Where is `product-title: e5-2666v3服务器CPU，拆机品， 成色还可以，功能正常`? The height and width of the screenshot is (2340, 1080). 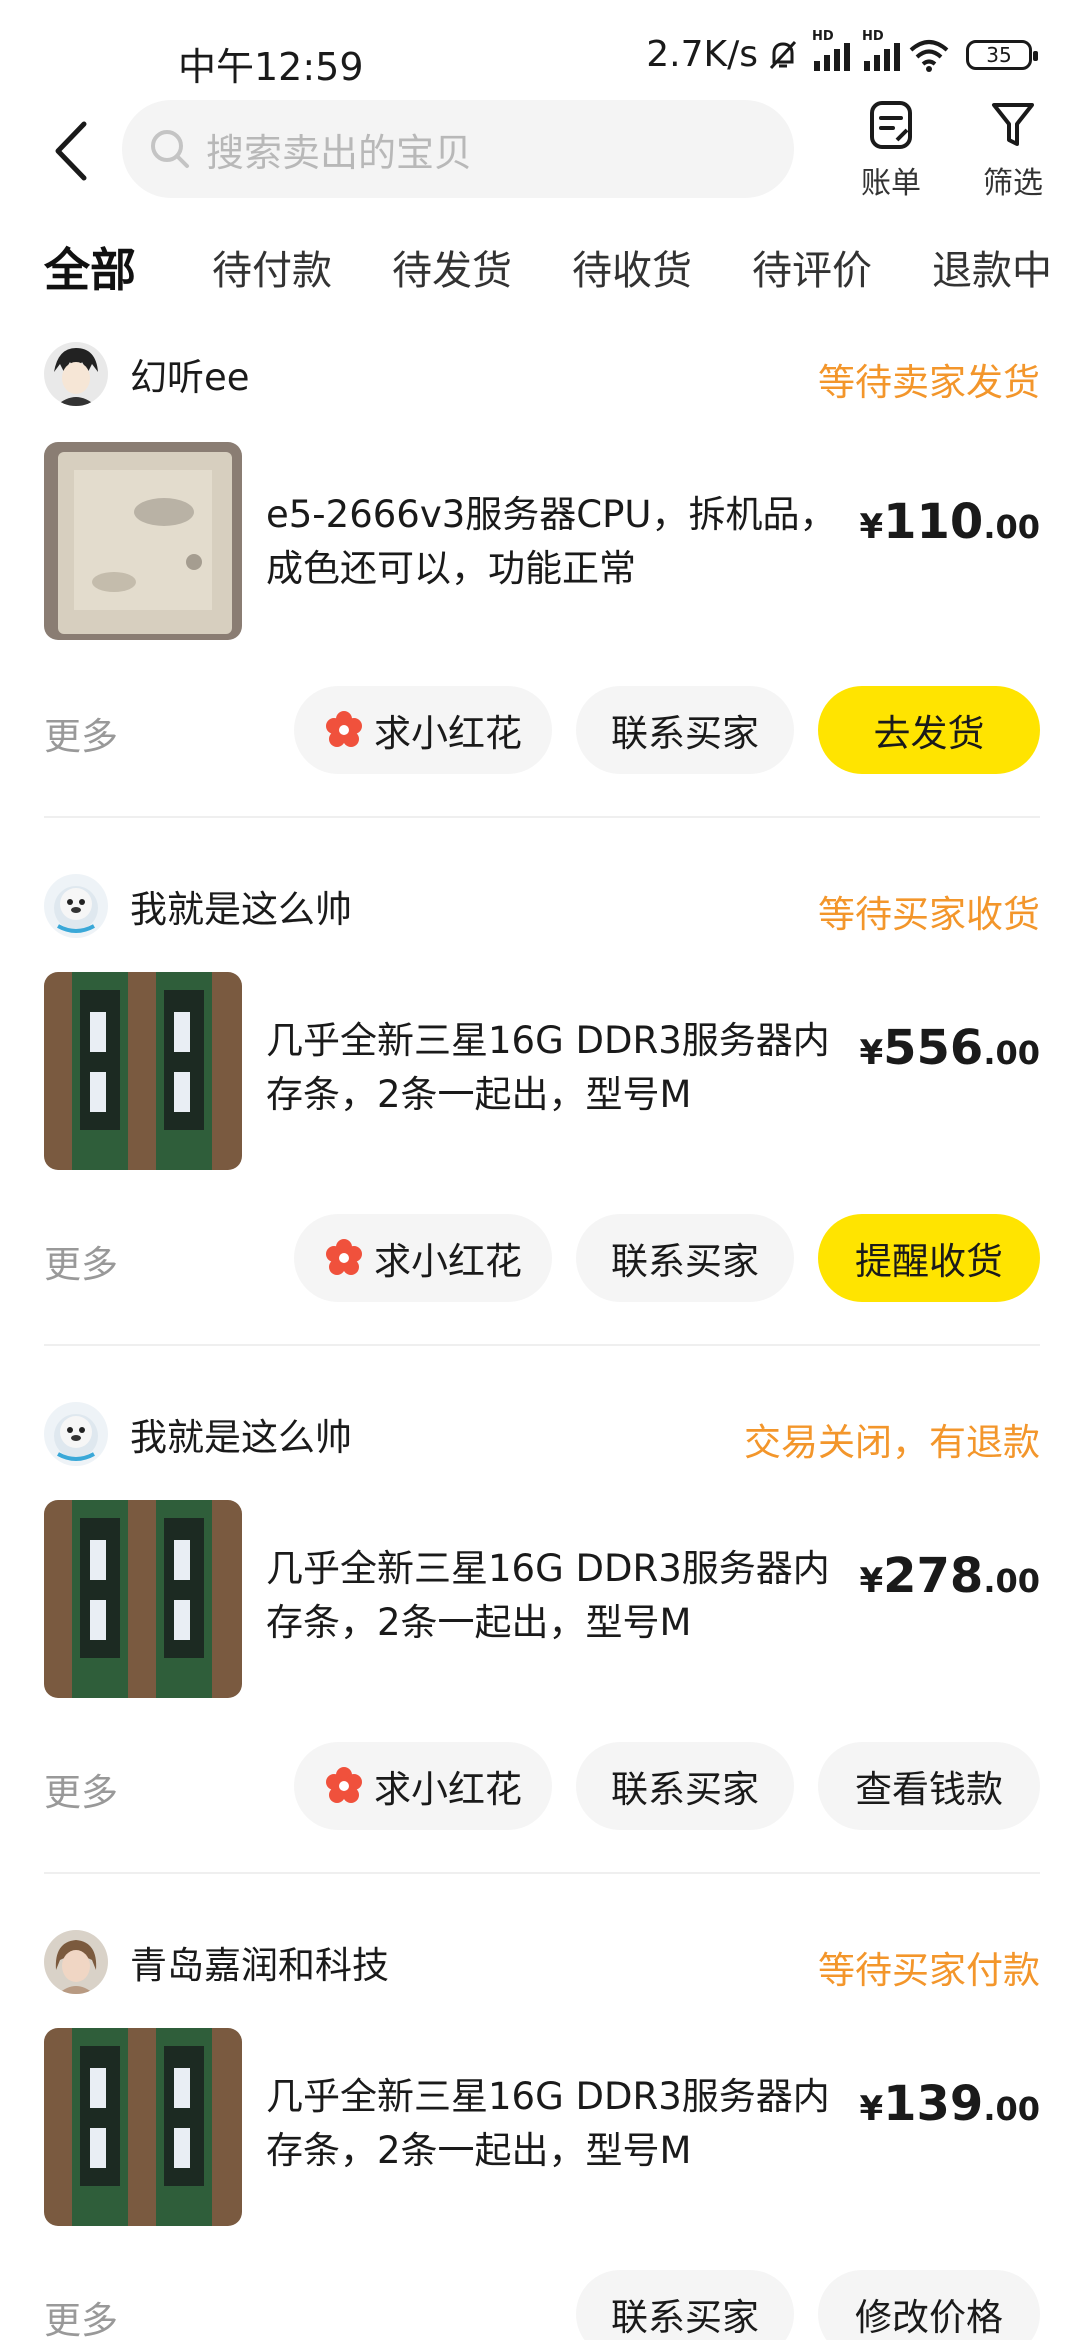 product-title: e5-2666v3服务器CPU，拆机品， 成色还可以，功能正常 is located at coordinates (556, 542).